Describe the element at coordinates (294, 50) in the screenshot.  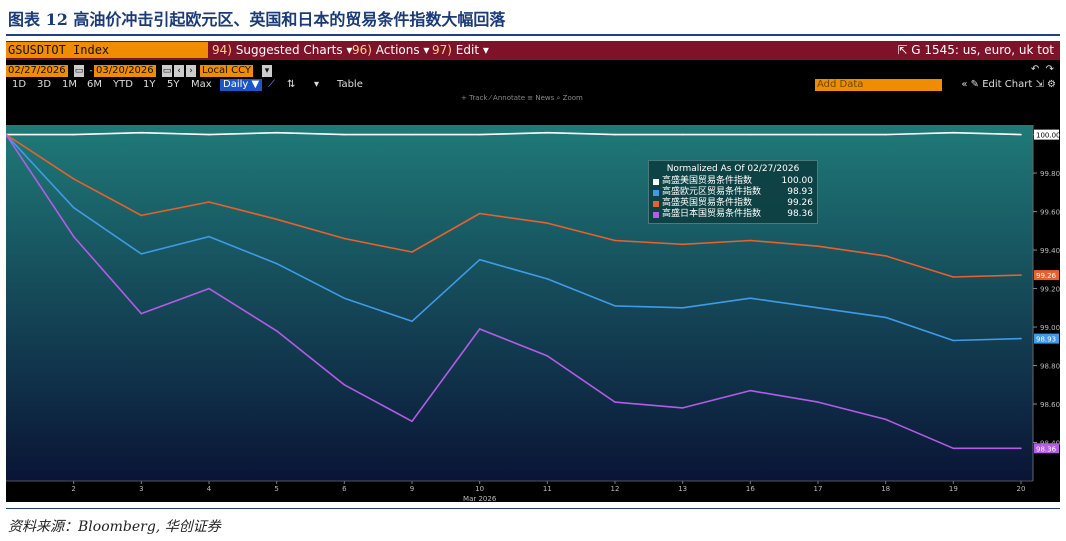
I see `menu-label: Suggested Charts ▾` at that location.